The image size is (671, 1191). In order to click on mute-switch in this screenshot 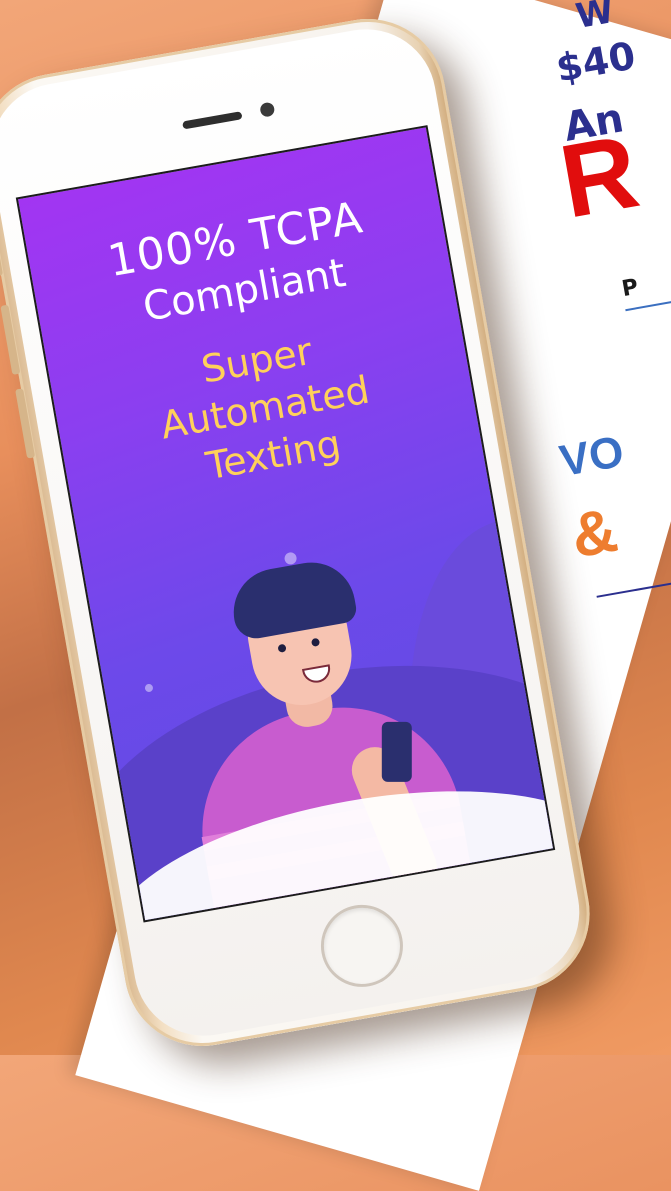, I will do `click(2, 256)`.